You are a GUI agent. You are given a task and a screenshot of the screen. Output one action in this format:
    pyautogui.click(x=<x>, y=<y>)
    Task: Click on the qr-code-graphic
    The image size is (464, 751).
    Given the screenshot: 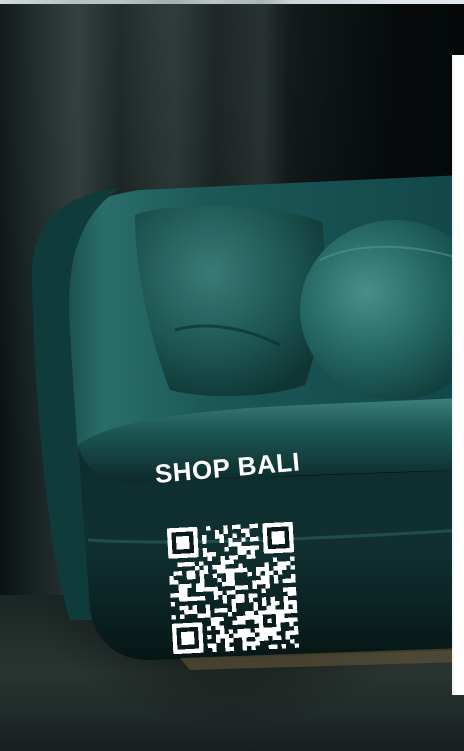 What is the action you would take?
    pyautogui.click(x=233, y=588)
    